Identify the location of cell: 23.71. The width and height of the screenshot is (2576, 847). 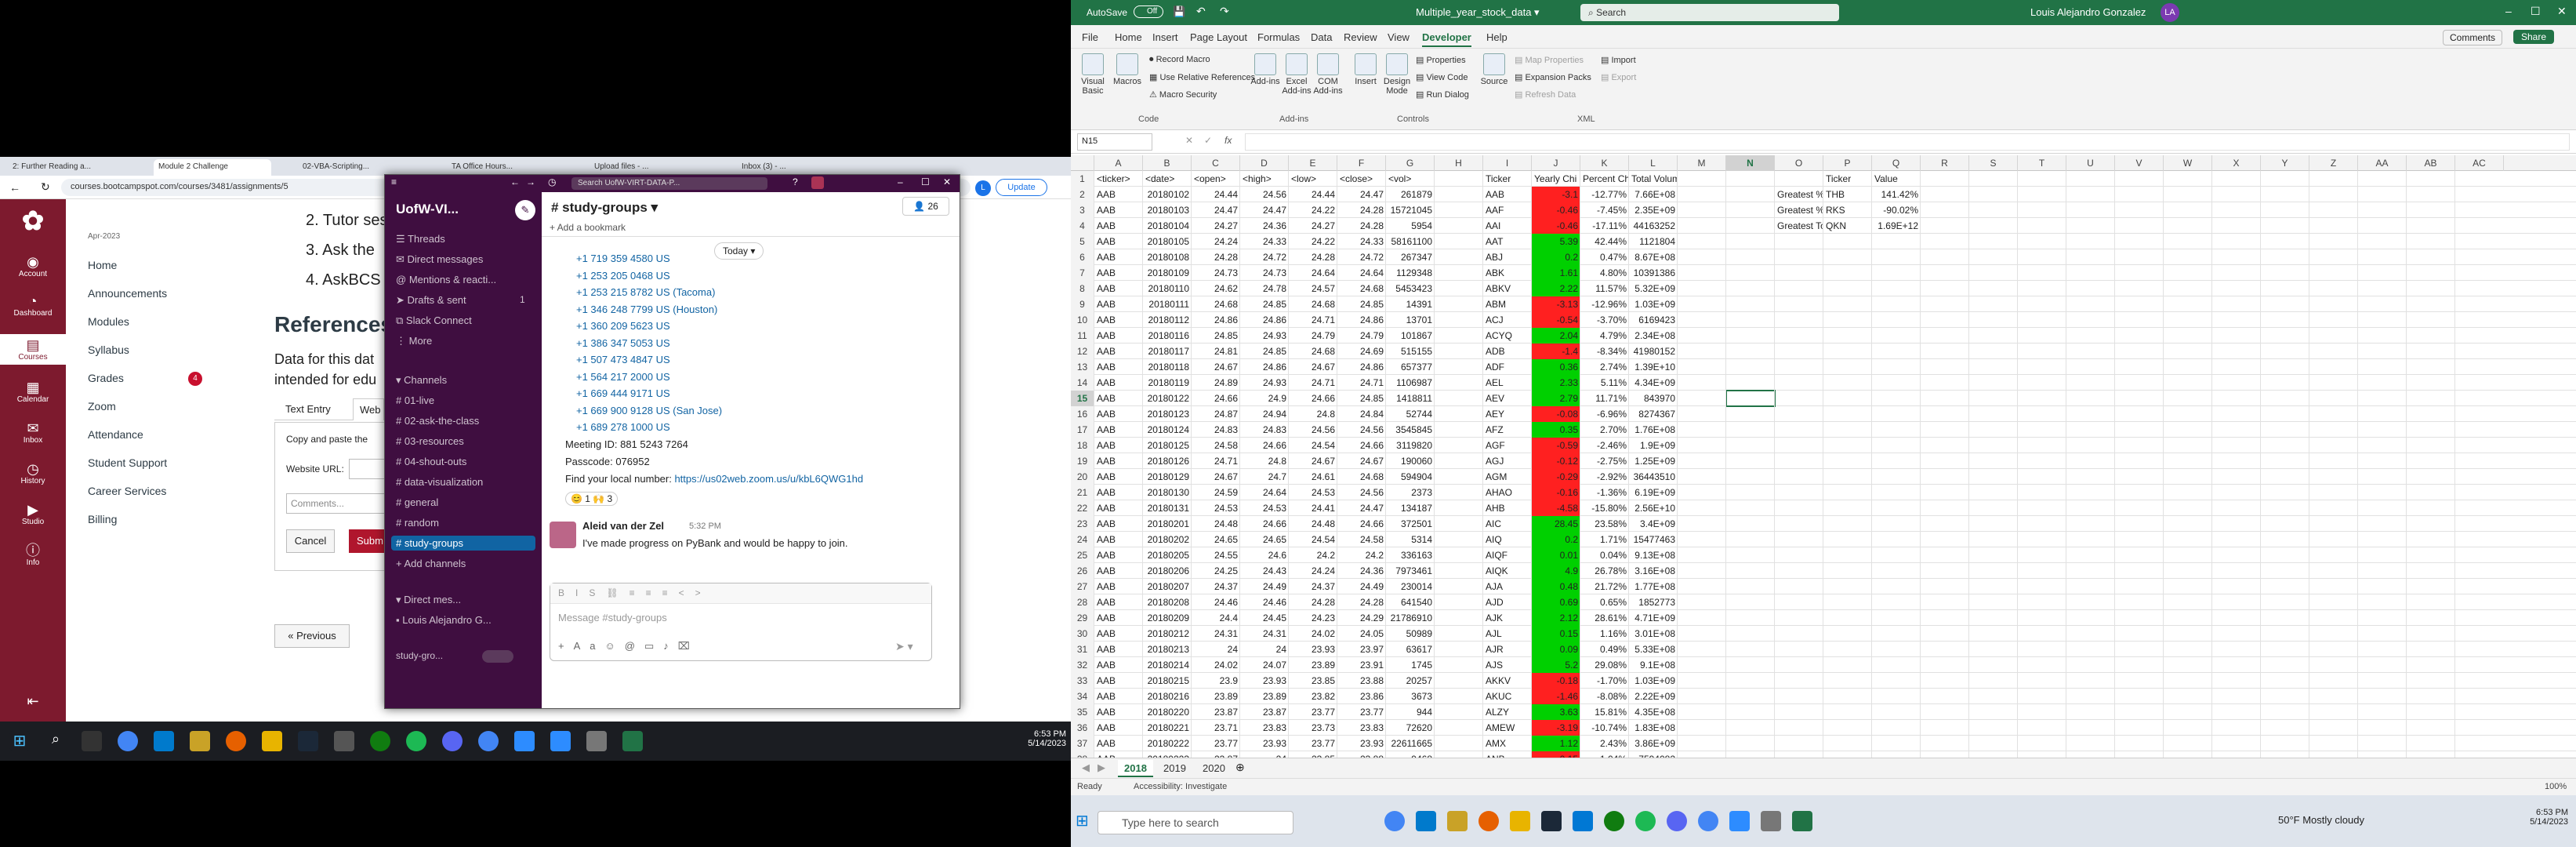
(1216, 728).